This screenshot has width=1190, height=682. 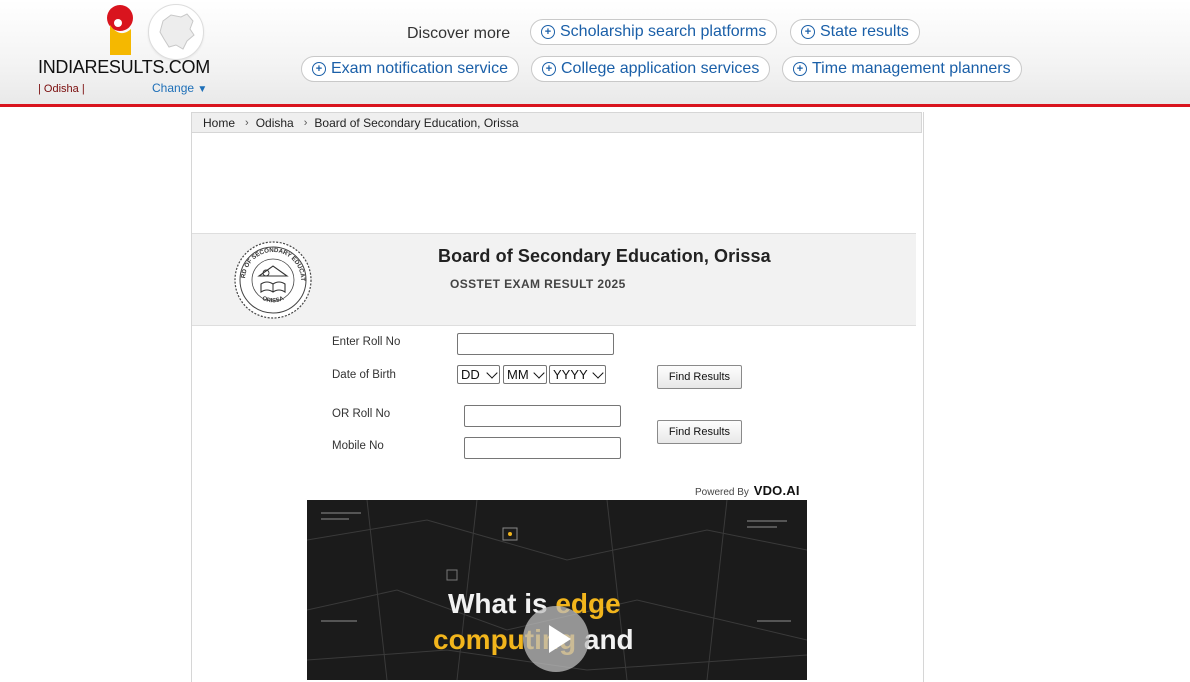 What do you see at coordinates (699, 377) in the screenshot?
I see `find-results-button: Find Results` at bounding box center [699, 377].